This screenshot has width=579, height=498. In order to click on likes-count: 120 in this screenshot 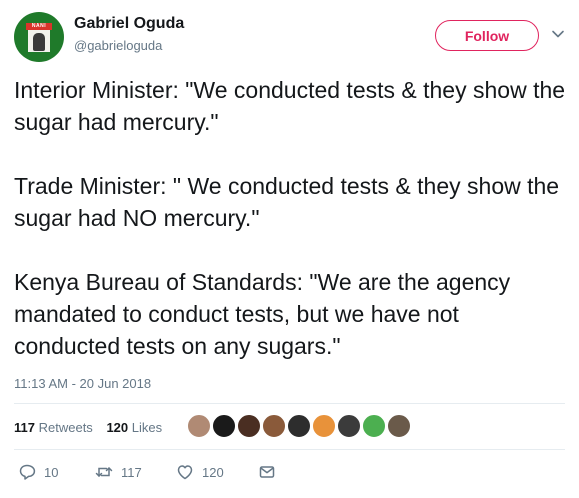, I will do `click(117, 427)`.